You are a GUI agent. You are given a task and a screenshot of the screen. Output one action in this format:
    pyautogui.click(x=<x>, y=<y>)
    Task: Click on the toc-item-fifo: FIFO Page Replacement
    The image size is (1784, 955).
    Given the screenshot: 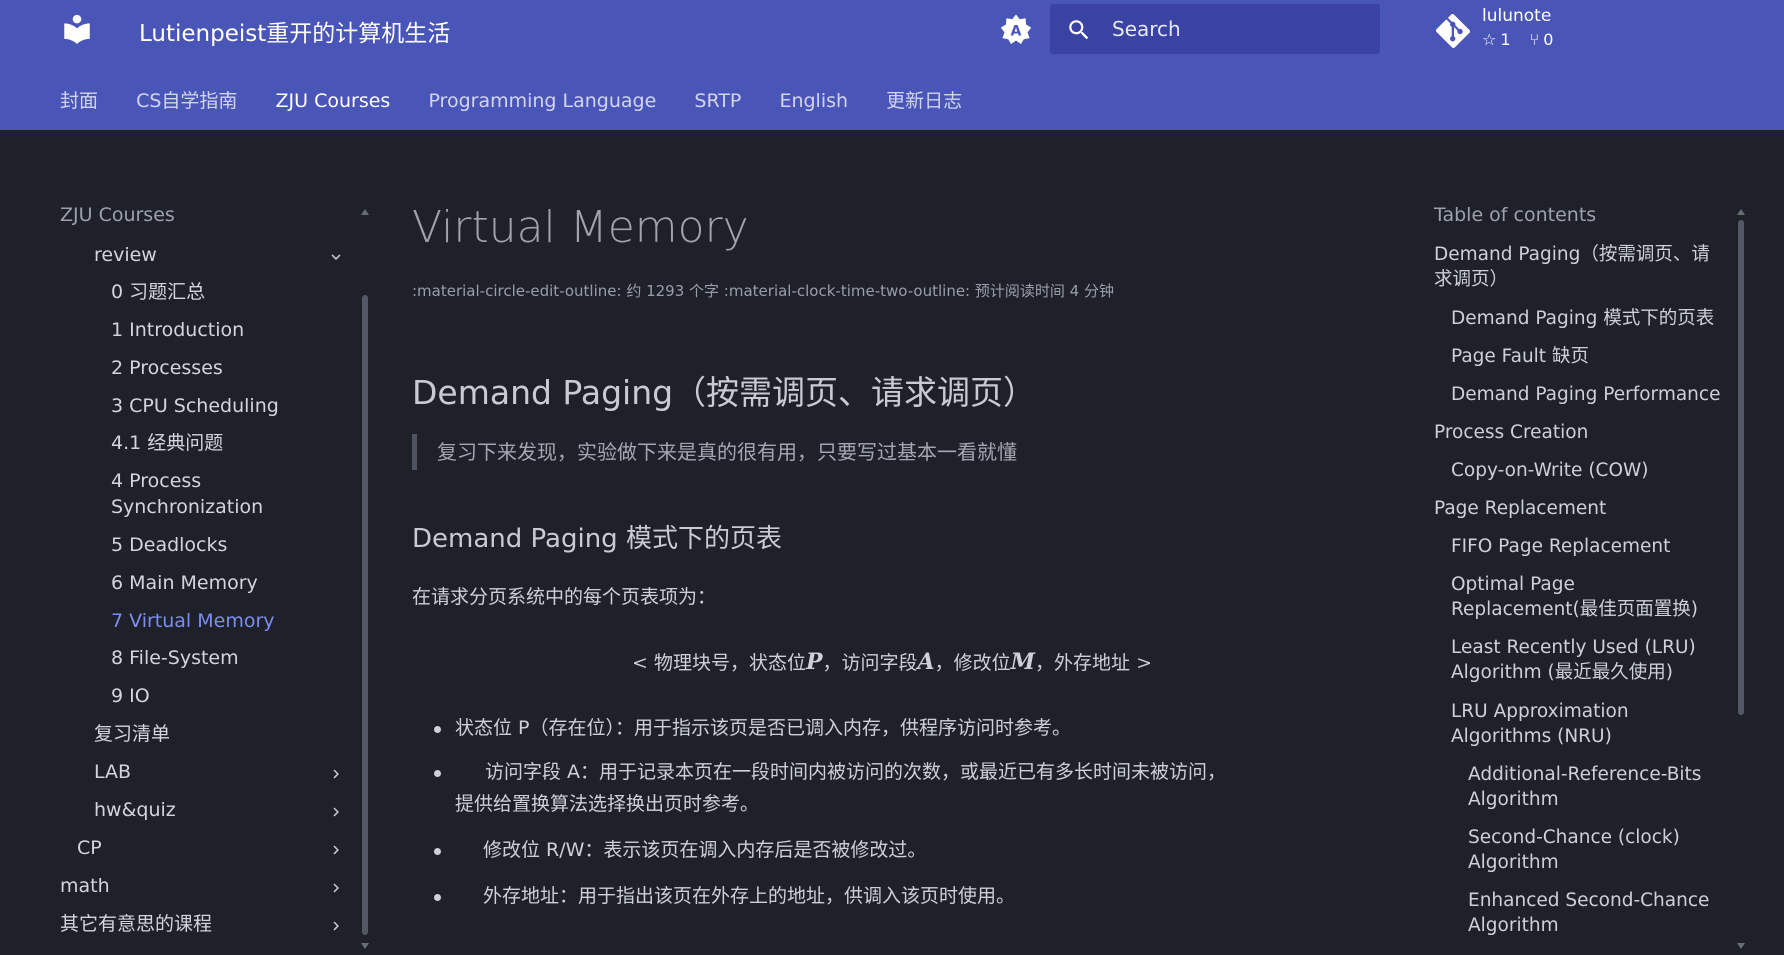 What is the action you would take?
    pyautogui.click(x=1560, y=547)
    